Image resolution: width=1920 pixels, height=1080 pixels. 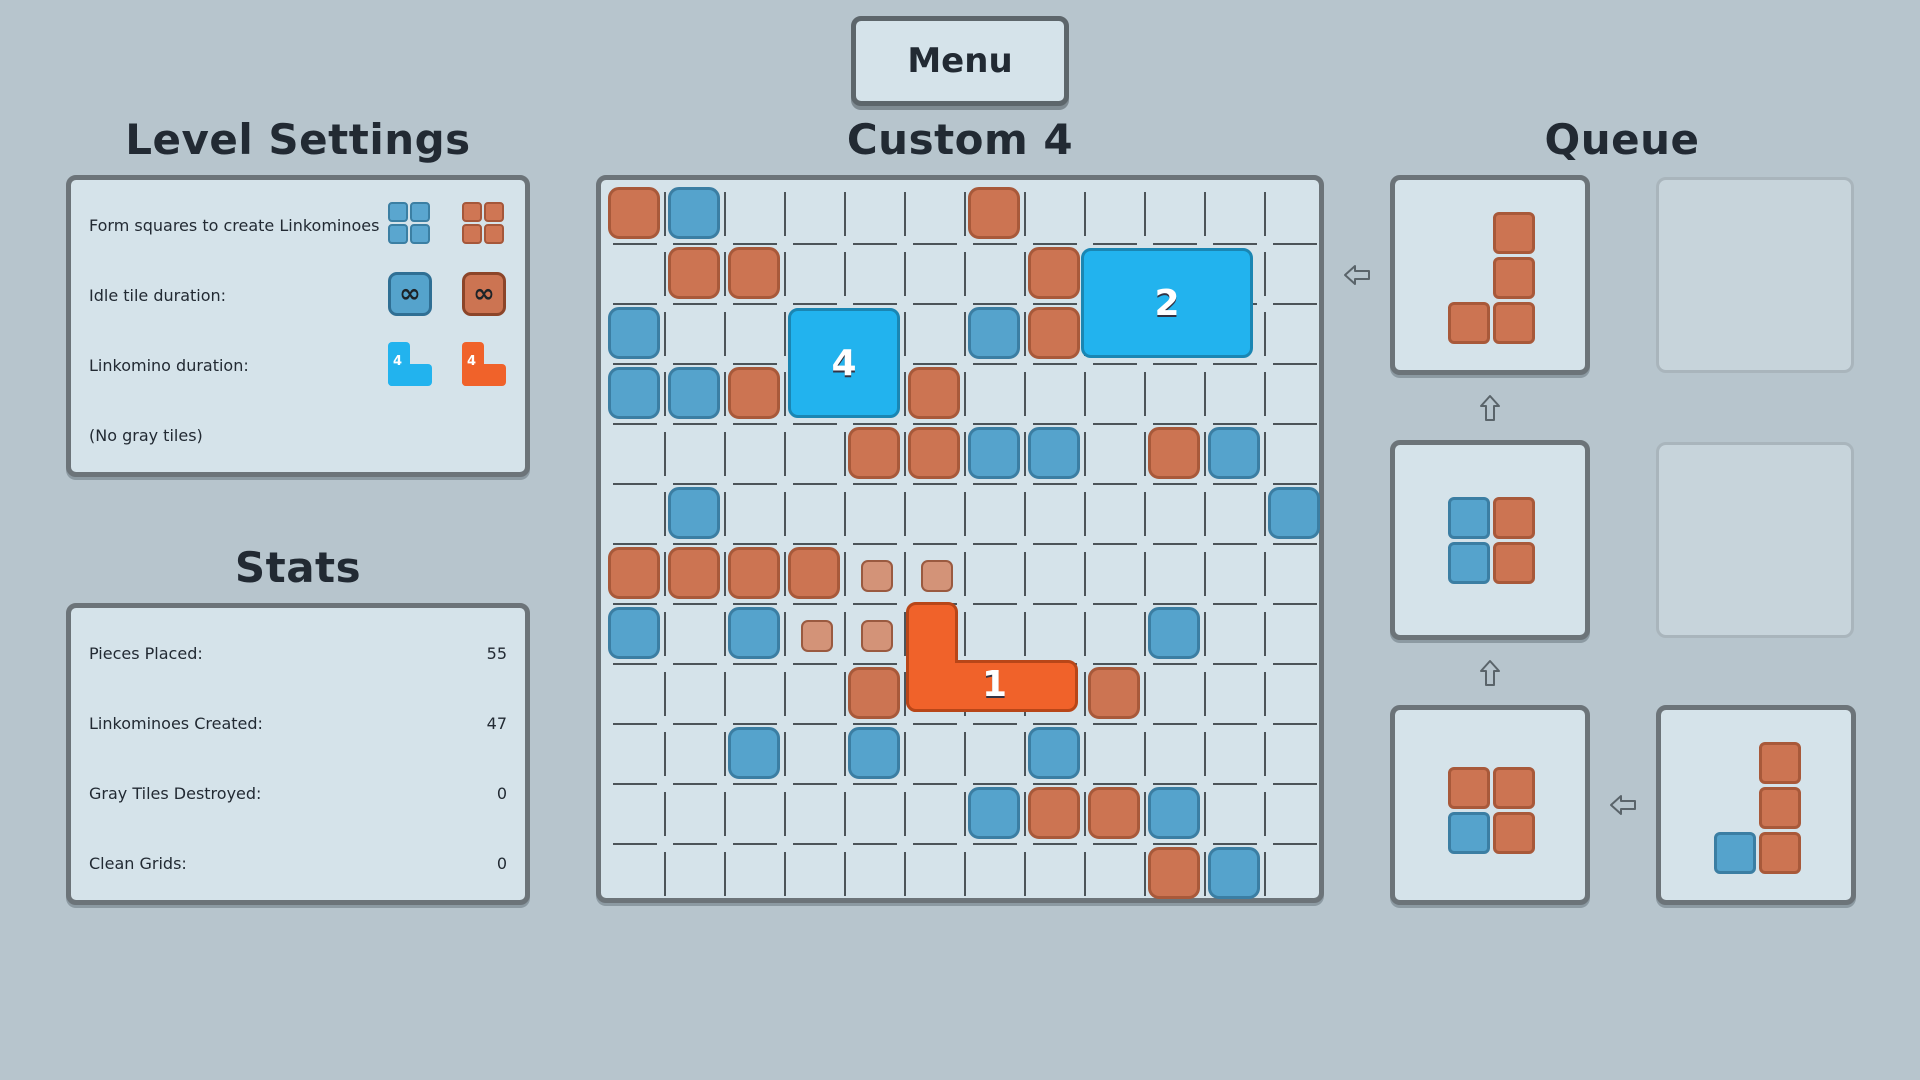 I want to click on setting-label-no-gray: (No gray tiles), so click(x=146, y=435).